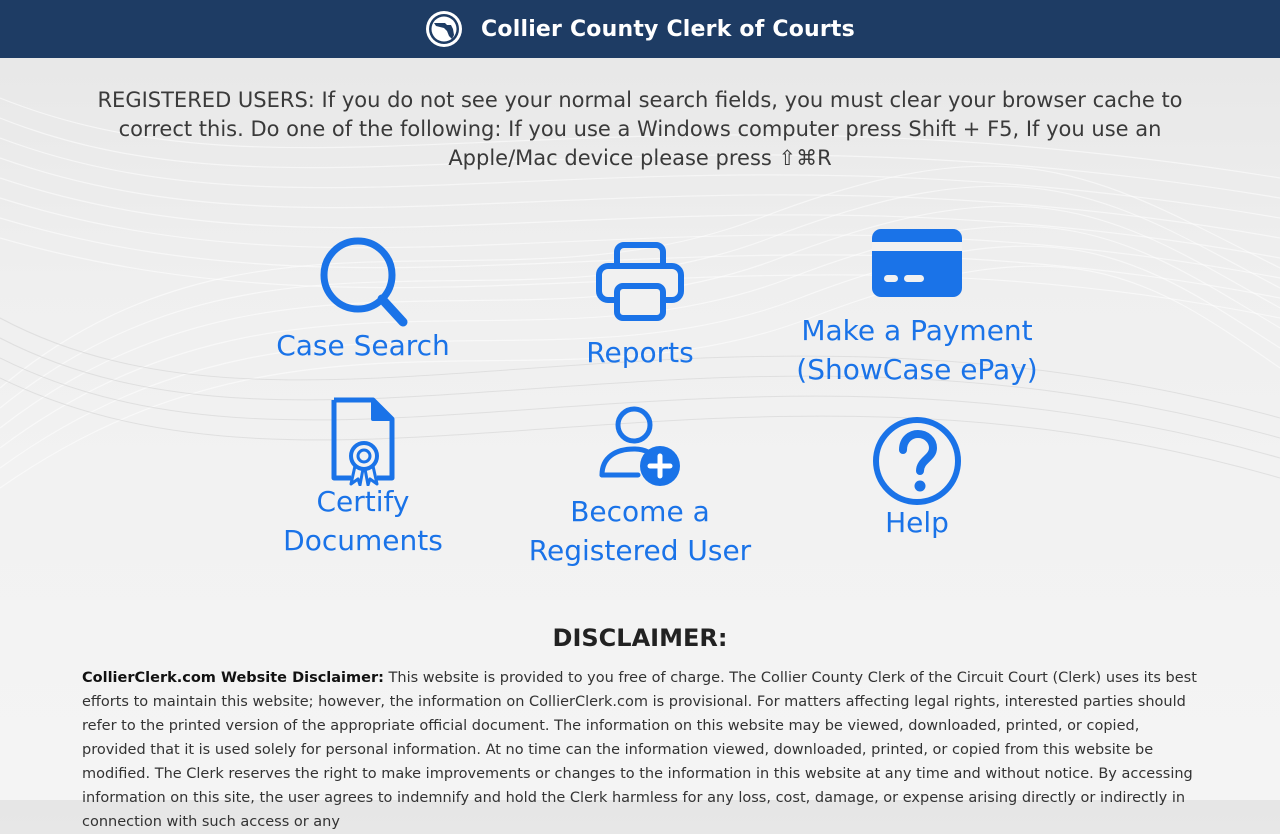 This screenshot has width=1280, height=834. Describe the element at coordinates (917, 263) in the screenshot. I see `credit-card-icon` at that location.